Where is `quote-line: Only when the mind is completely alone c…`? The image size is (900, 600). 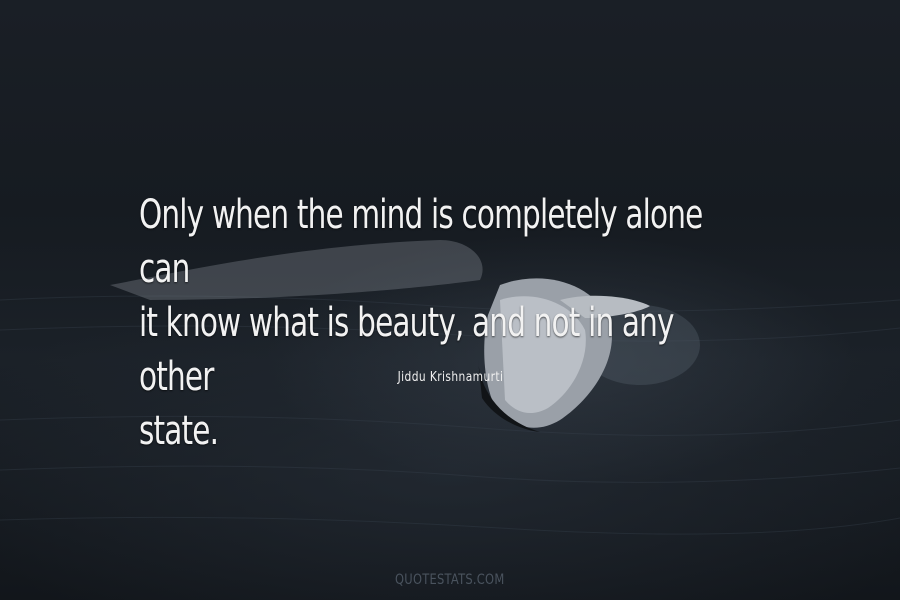
quote-line: Only when the mind is completely alone c… is located at coordinates (421, 242).